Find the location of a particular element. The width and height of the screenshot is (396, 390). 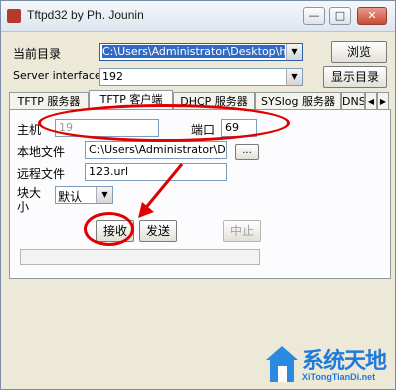

server-interface-label: Server interface is located at coordinates (57, 75).